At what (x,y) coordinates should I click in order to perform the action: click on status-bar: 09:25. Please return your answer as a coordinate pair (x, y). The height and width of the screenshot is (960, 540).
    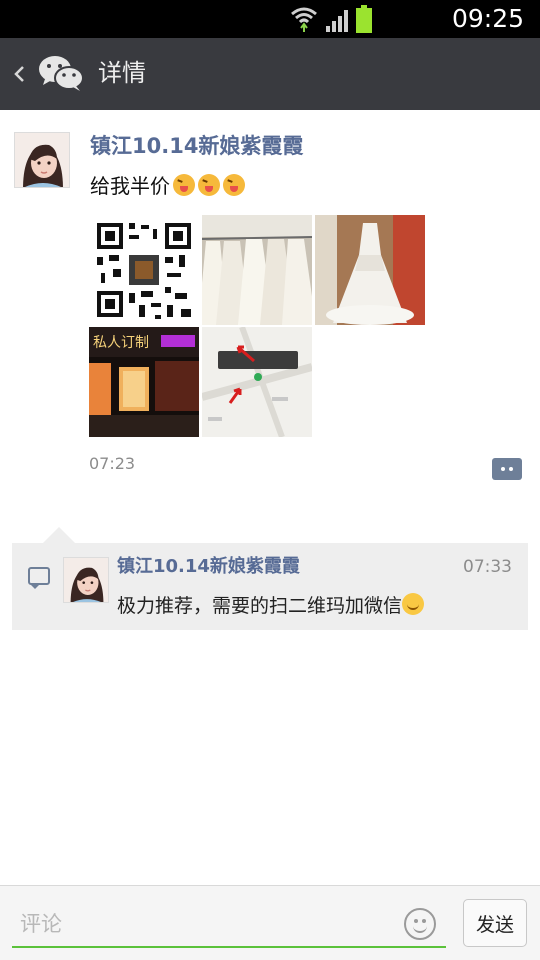
    Looking at the image, I should click on (270, 19).